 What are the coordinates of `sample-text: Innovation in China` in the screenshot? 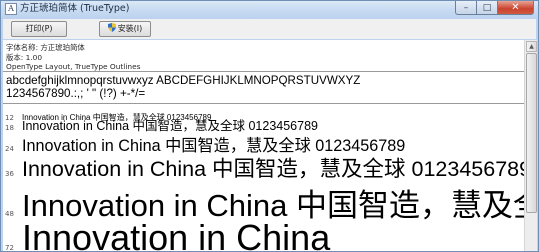 It's located at (176, 234).